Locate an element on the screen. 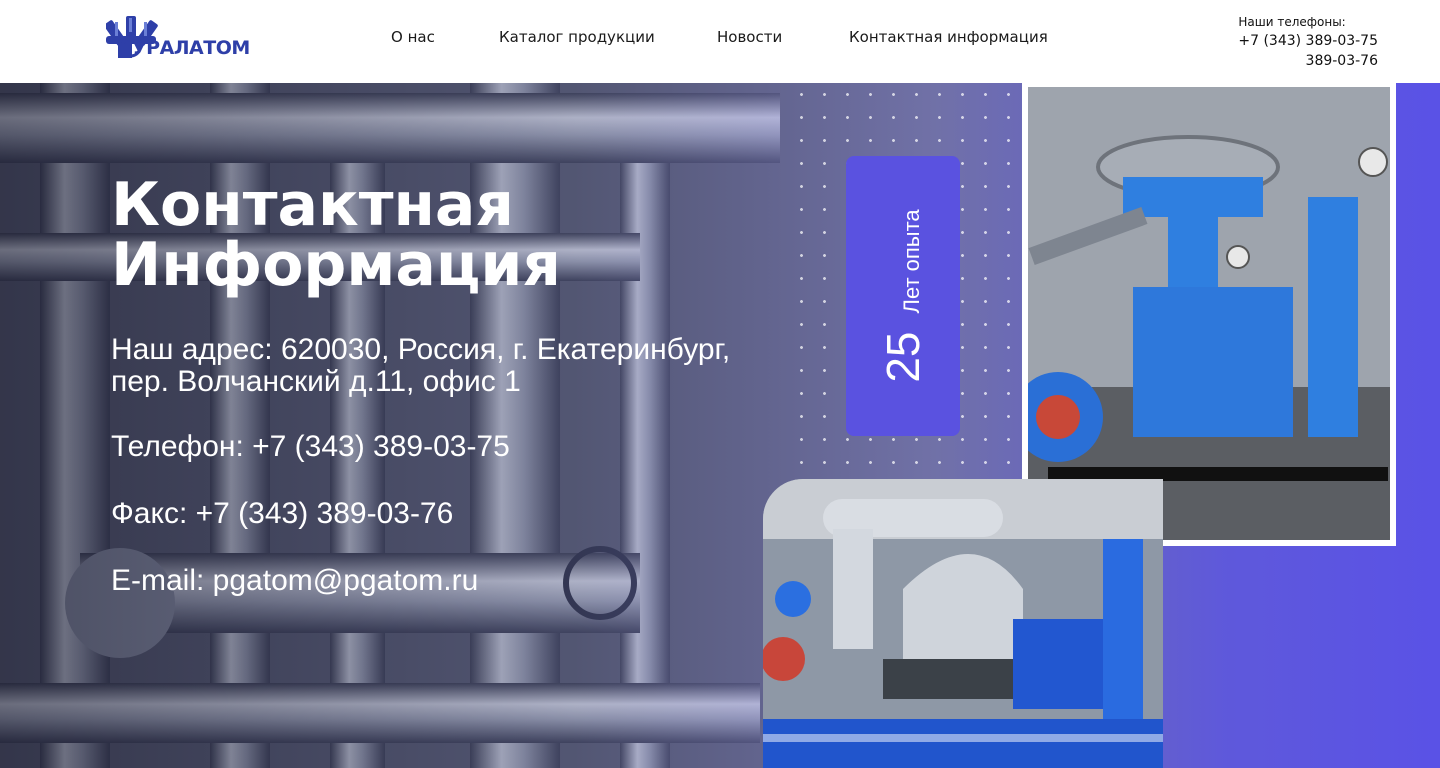  experience-years: 25 is located at coordinates (903, 357).